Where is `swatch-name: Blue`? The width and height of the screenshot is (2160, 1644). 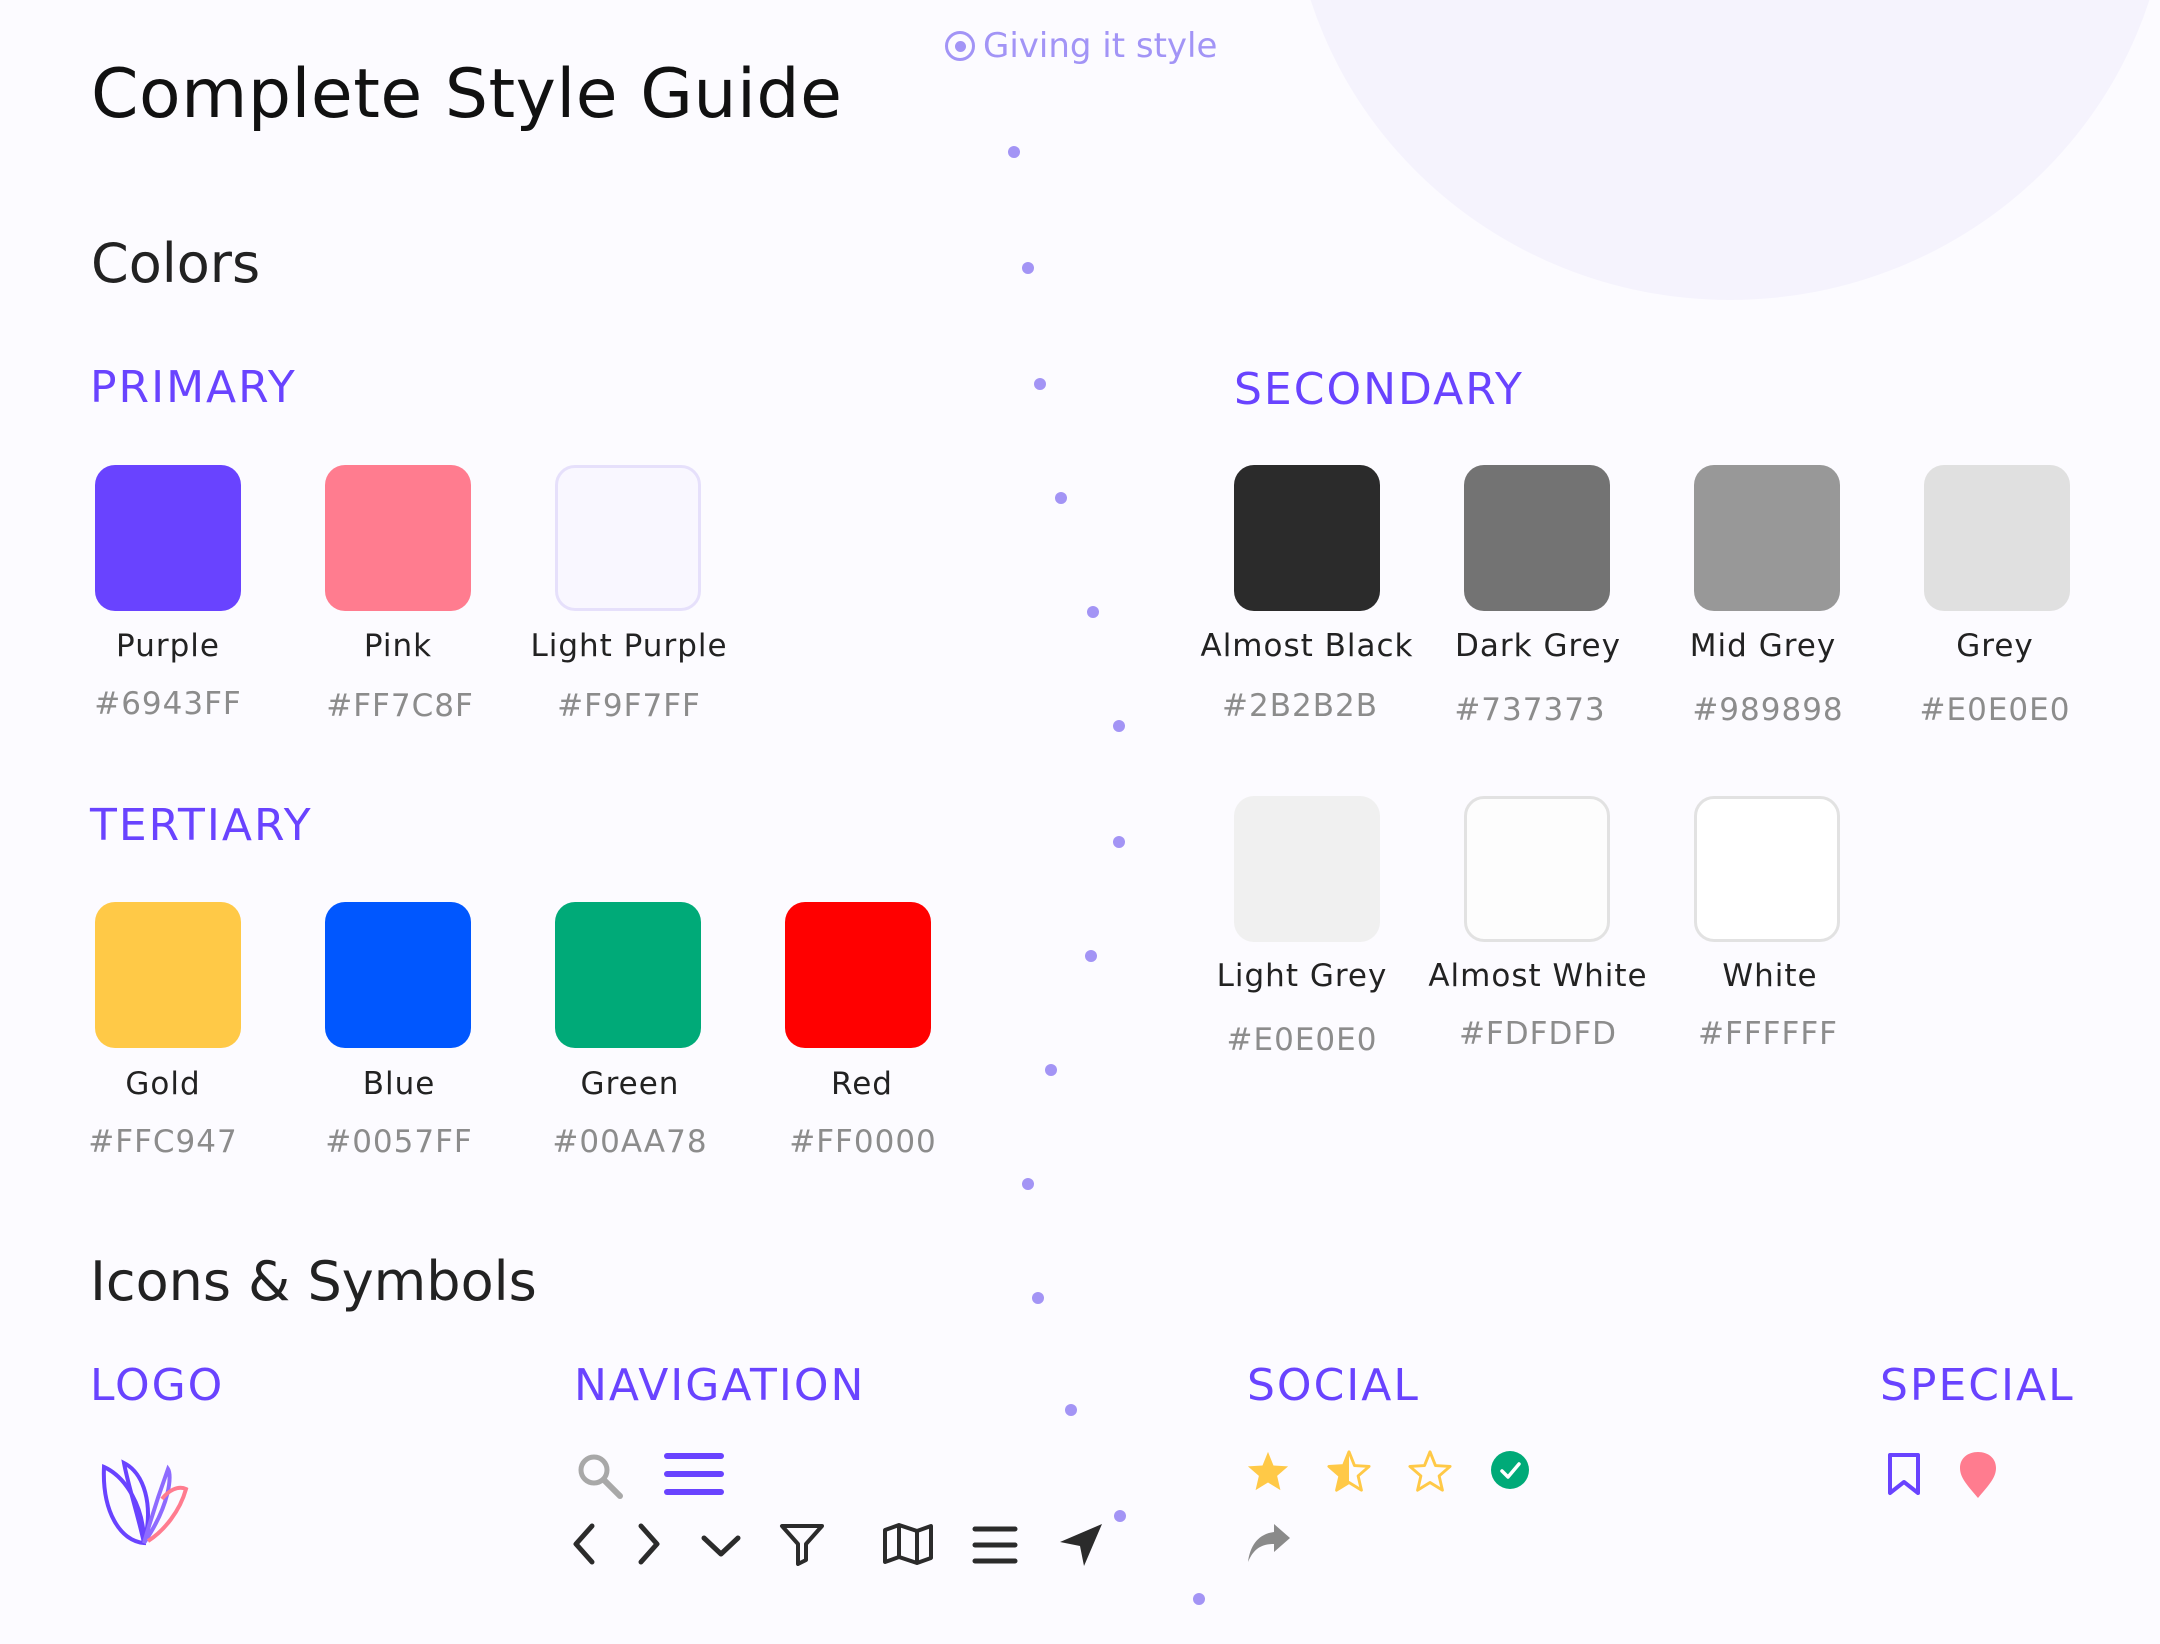
swatch-name: Blue is located at coordinates (399, 1084).